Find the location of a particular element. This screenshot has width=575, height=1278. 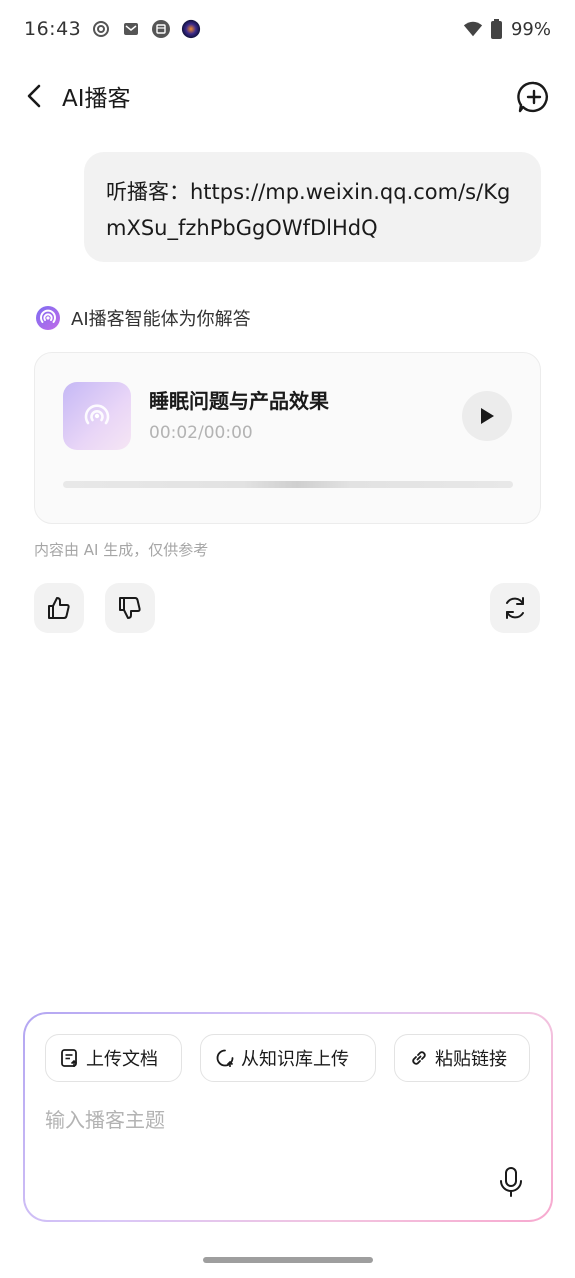

page-title: AI播客 is located at coordinates (96, 99).